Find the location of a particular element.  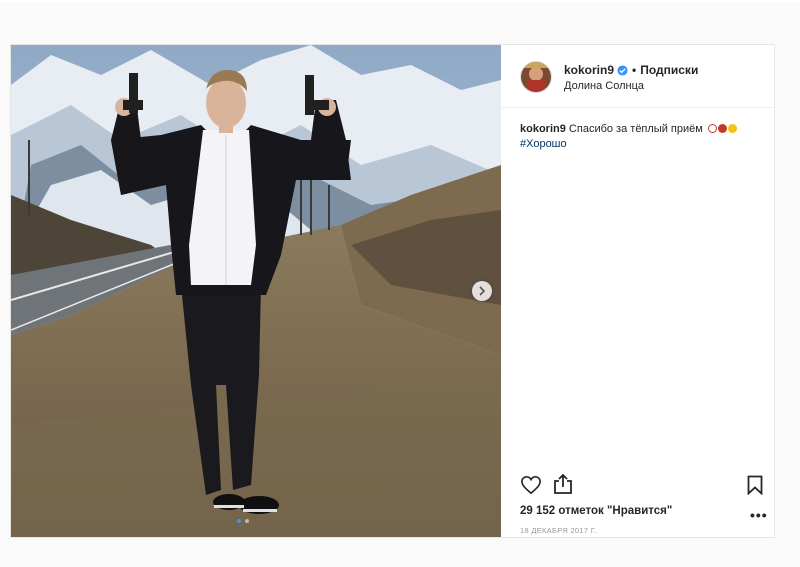

share-icon is located at coordinates (563, 483).